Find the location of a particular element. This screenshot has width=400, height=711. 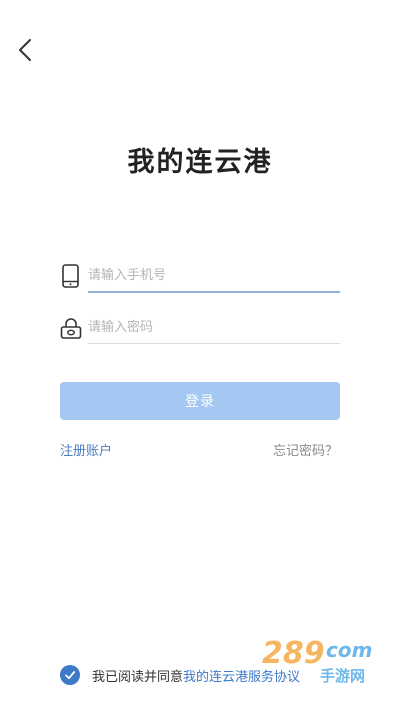

agreement-checkbox is located at coordinates (70, 675).